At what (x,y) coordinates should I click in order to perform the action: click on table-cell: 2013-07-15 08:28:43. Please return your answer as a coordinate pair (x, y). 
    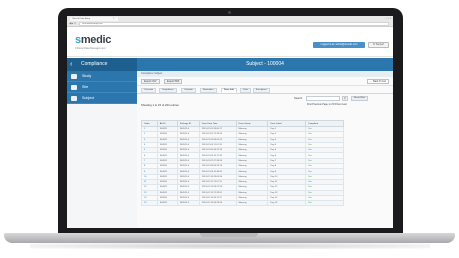
    Looking at the image, I should click on (217, 203).